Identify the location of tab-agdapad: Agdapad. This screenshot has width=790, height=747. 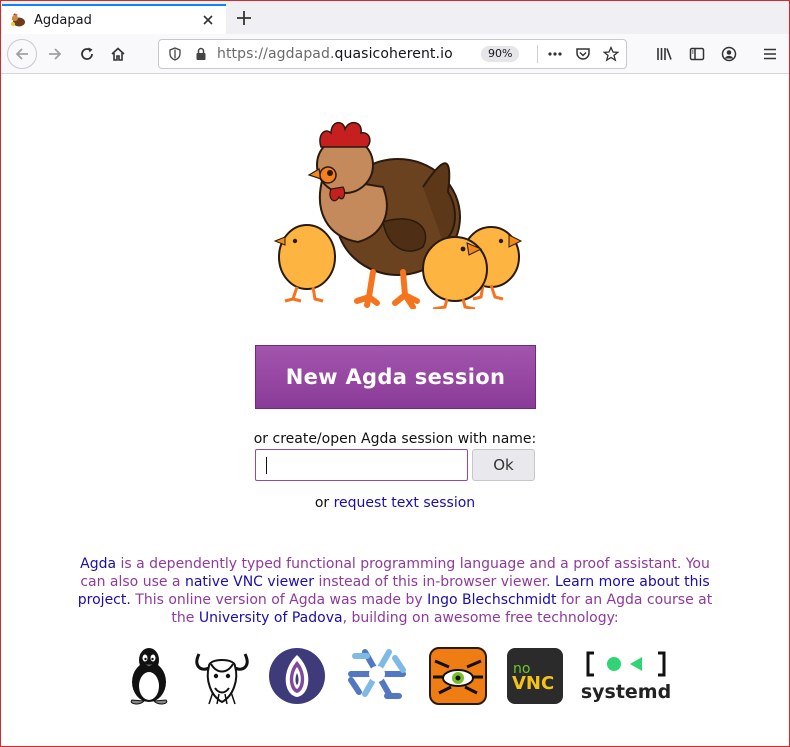
(114, 19).